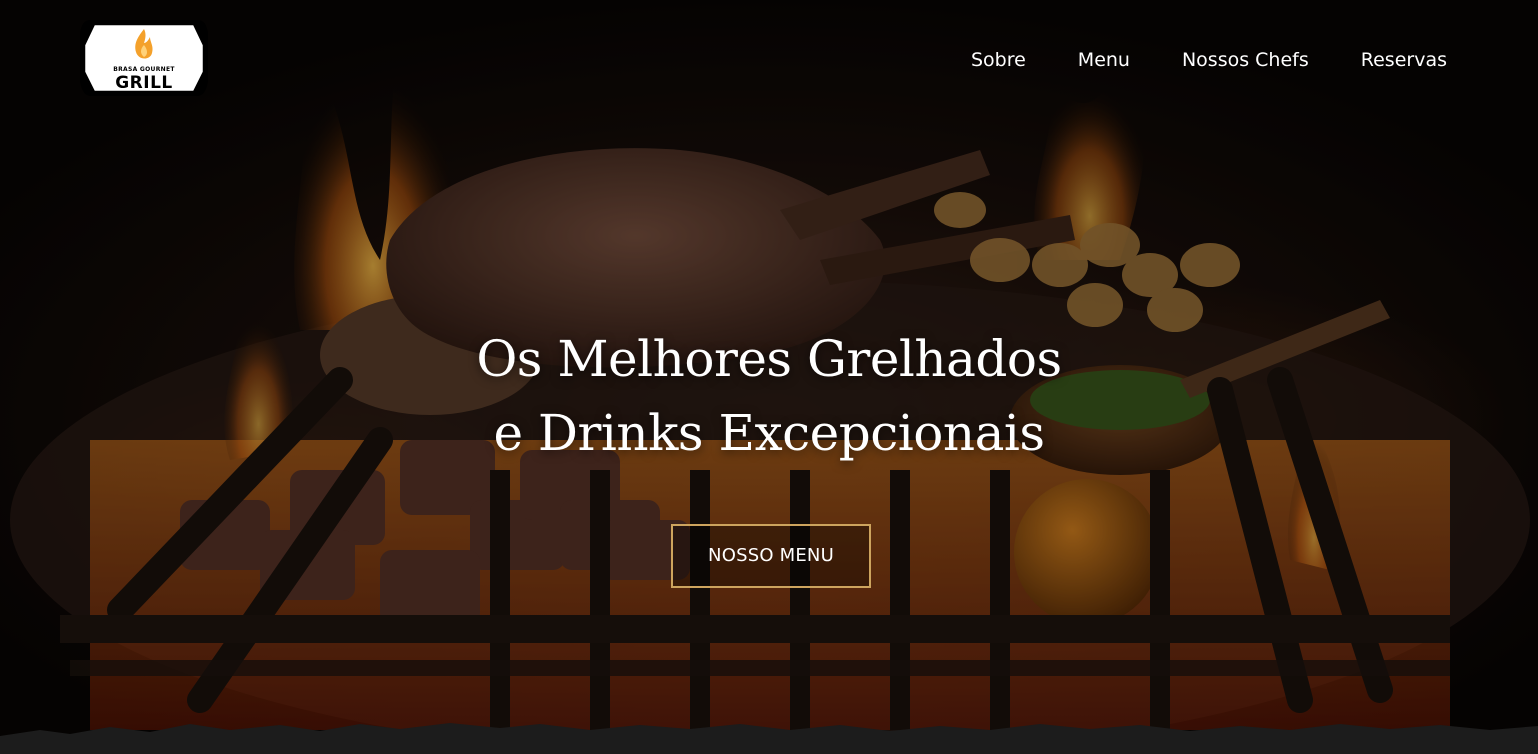 The width and height of the screenshot is (1538, 754). Describe the element at coordinates (769, 359) in the screenshot. I see `hero-title-line-1: Os Melhores Grelhados` at that location.